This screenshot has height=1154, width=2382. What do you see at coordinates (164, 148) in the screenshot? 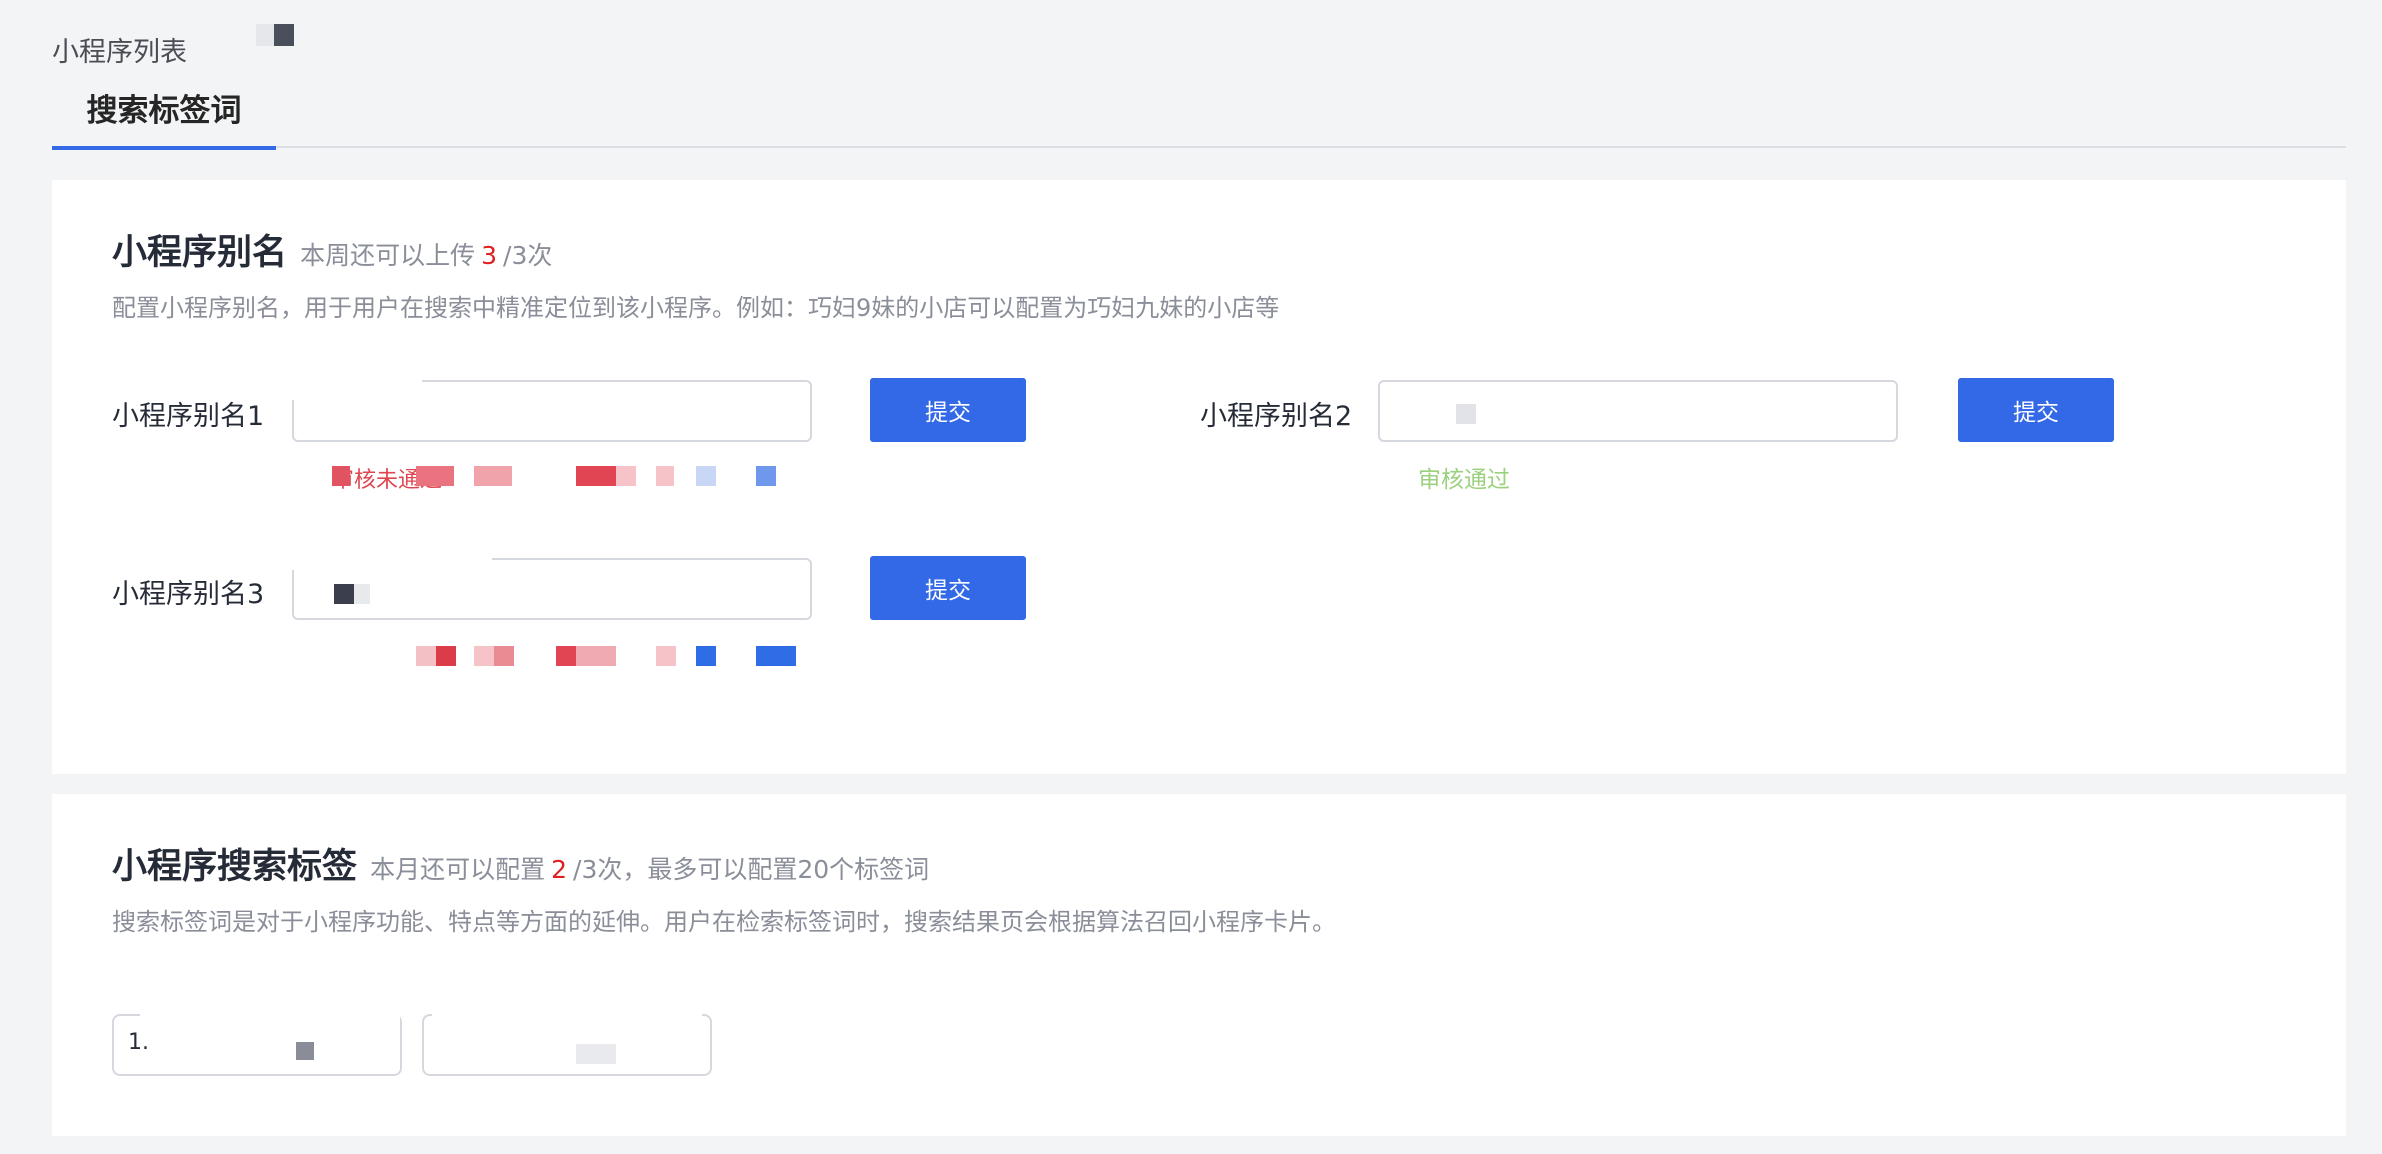
I see `tab-active-indicator` at bounding box center [164, 148].